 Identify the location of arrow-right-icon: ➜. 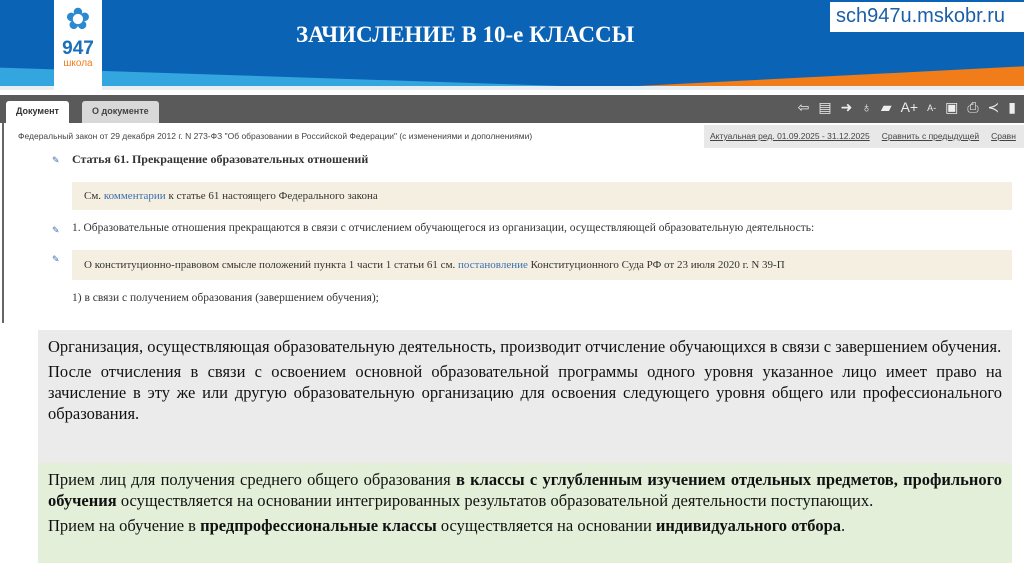
(847, 107).